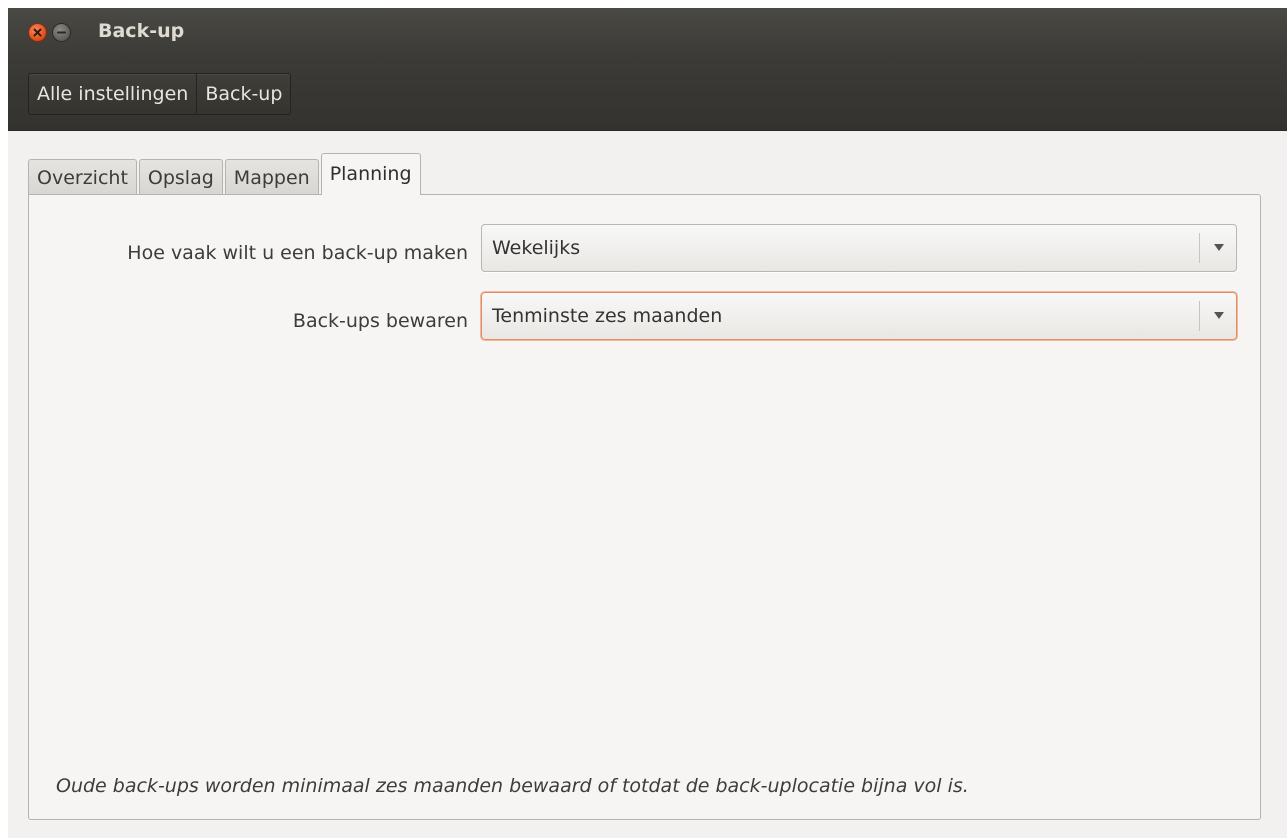  I want to click on frequency-value: Wekelijks, so click(536, 248).